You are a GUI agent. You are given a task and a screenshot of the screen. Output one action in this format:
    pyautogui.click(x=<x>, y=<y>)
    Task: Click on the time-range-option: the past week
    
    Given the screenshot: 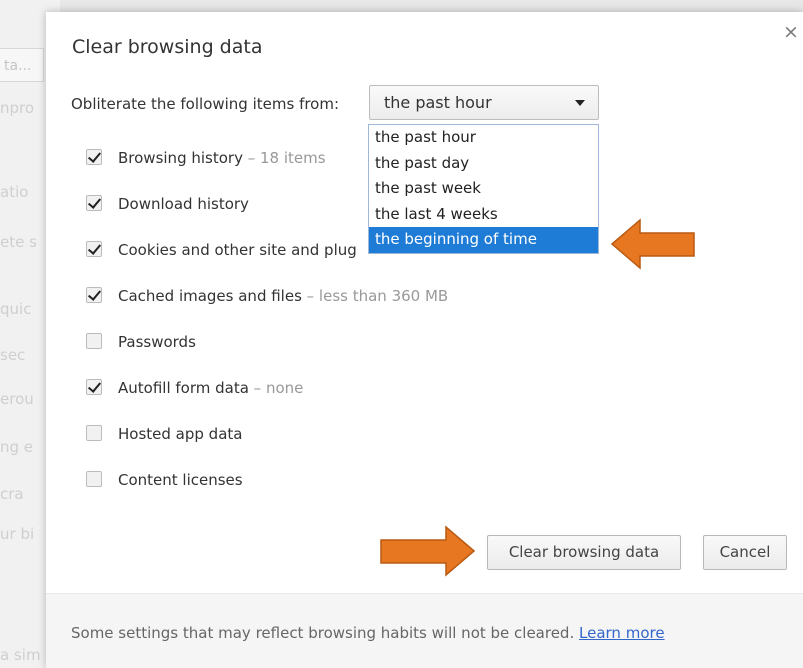 What is the action you would take?
    pyautogui.click(x=483, y=189)
    